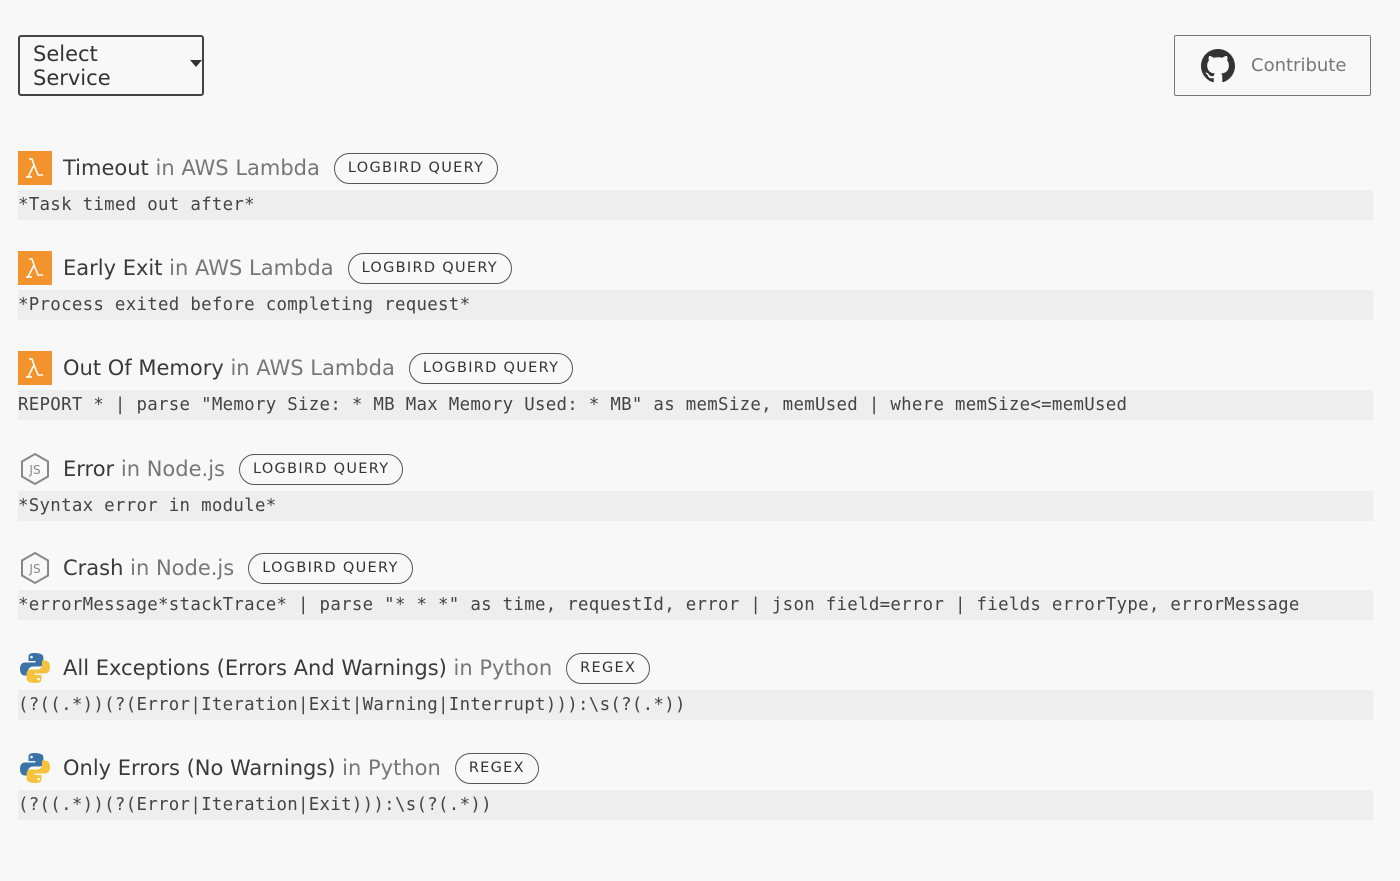 The image size is (1400, 881). I want to click on contribute-button: Contribute, so click(1272, 65).